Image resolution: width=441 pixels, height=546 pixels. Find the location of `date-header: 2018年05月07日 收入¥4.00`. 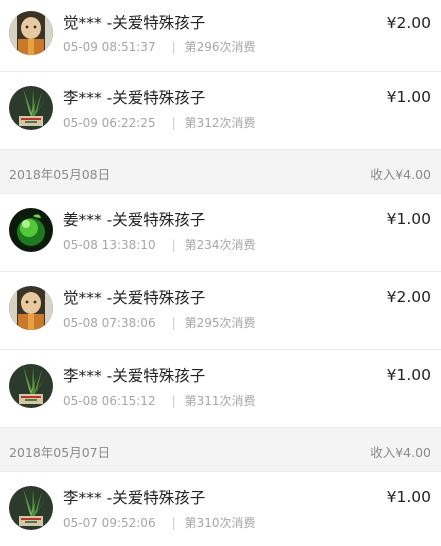

date-header: 2018年05月07日 收入¥4.00 is located at coordinates (220, 450).